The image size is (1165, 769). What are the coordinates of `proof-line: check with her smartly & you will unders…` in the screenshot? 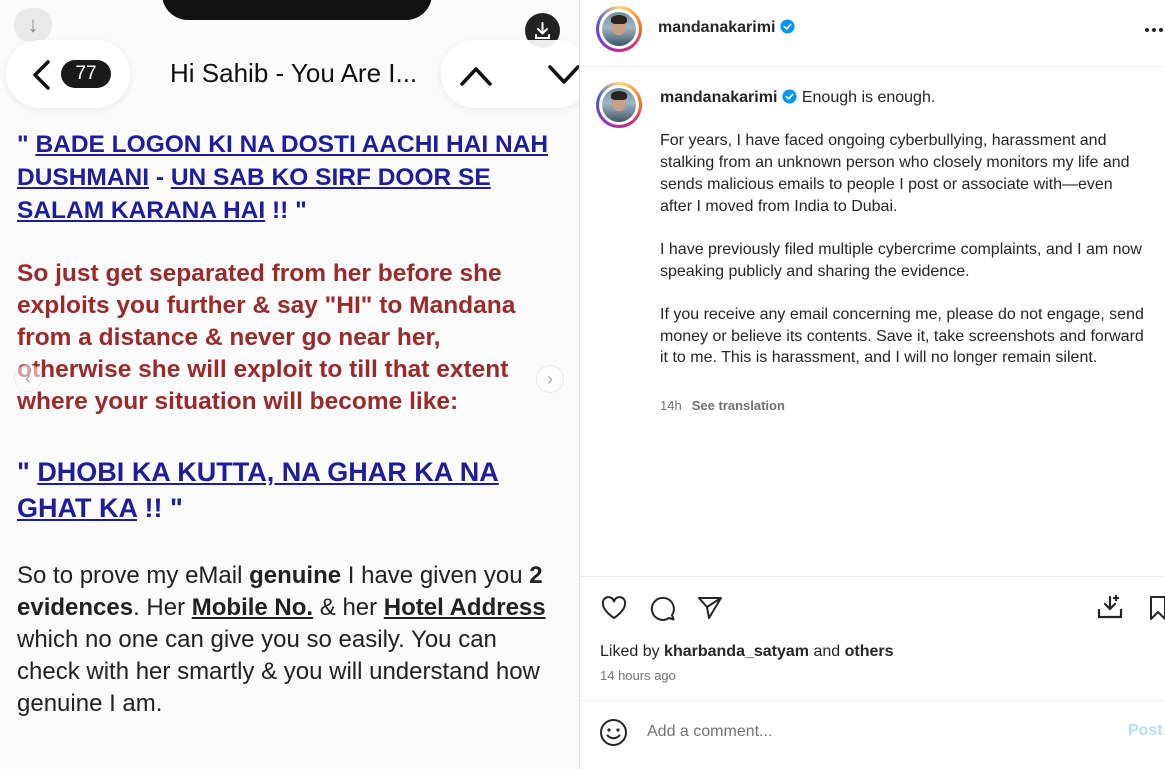 It's located at (278, 671).